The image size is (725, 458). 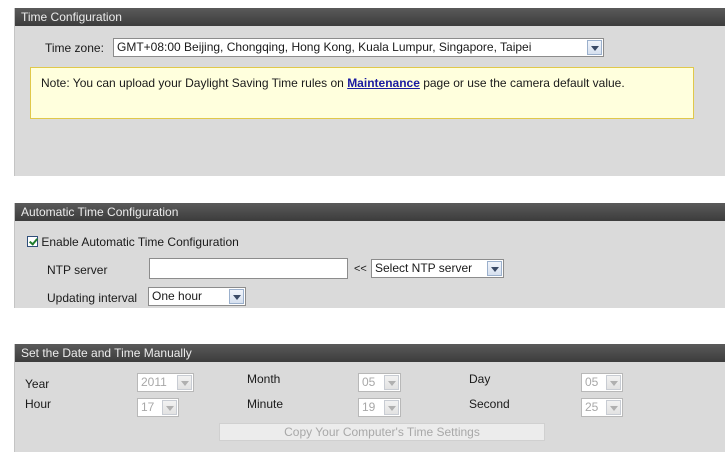 What do you see at coordinates (522, 83) in the screenshot?
I see `note-suffix: page or use the camera default value.` at bounding box center [522, 83].